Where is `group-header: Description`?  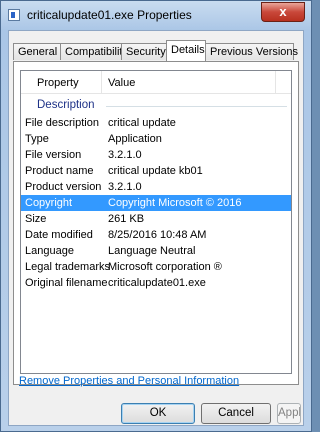
group-header: Description is located at coordinates (156, 105).